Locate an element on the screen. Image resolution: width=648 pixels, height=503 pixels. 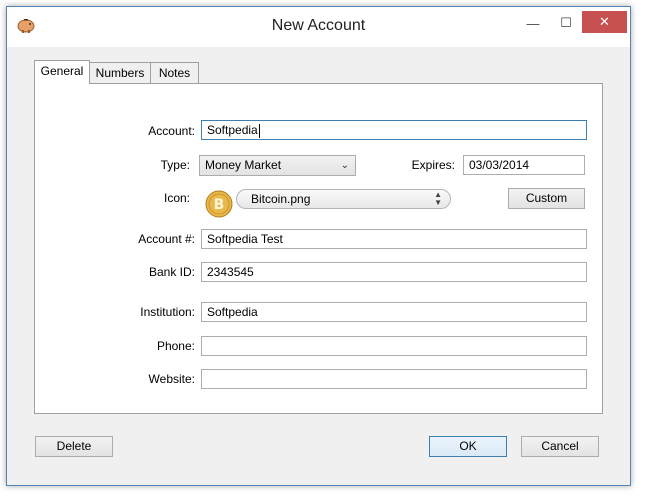
type-select: Money Market ⌄ is located at coordinates (277, 165).